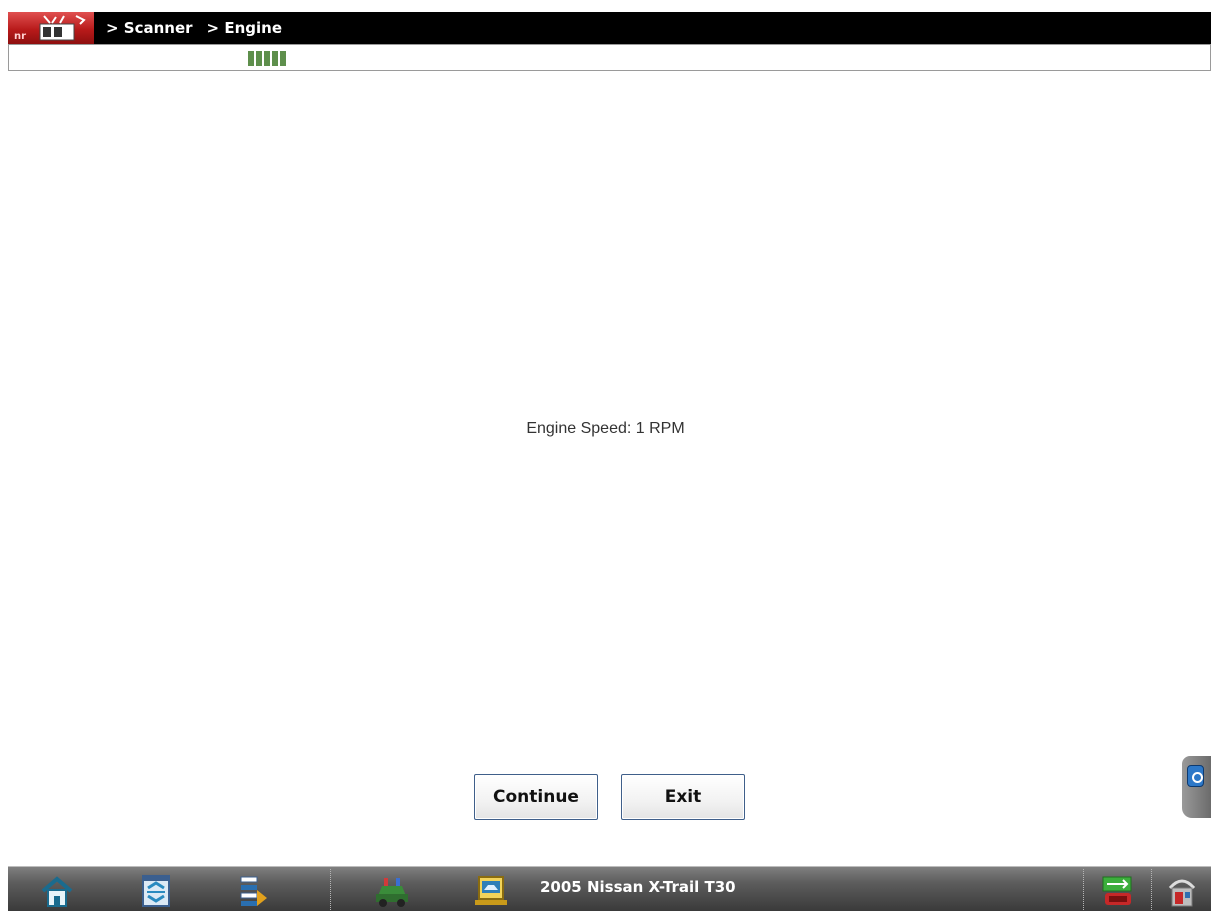 This screenshot has height=911, width=1211. I want to click on usb-connection-icon, so click(1117, 890).